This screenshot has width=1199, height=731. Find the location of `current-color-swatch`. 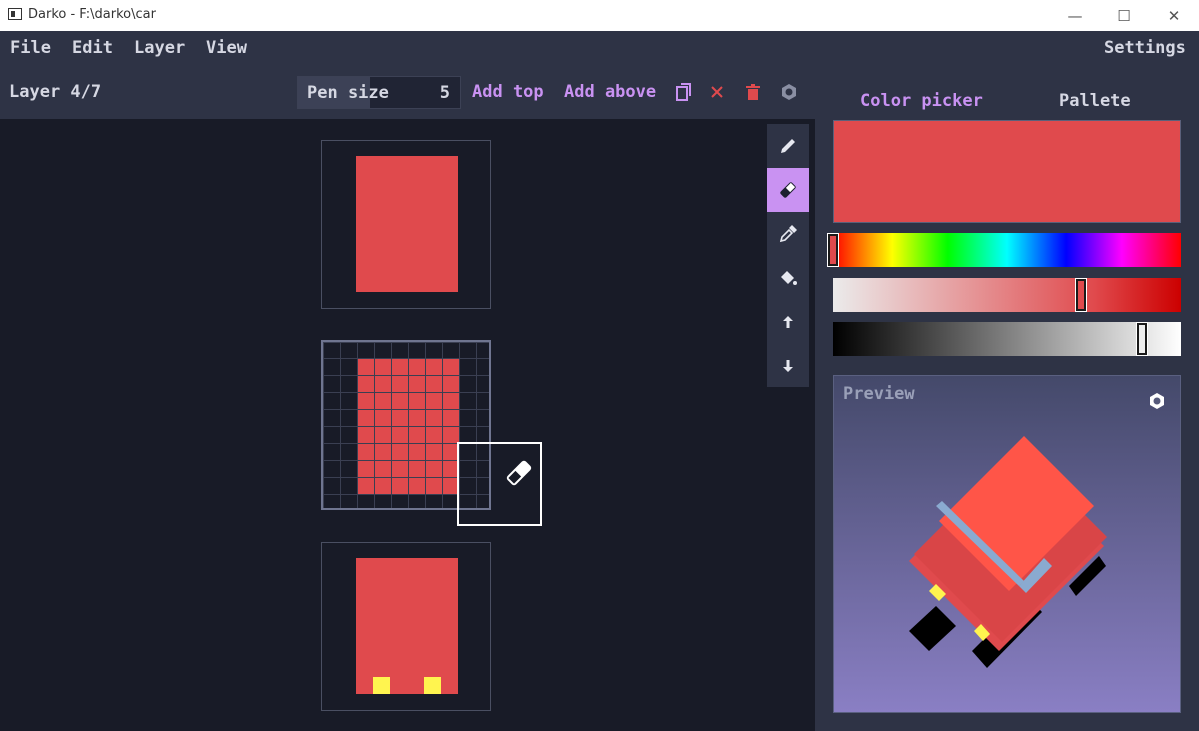

current-color-swatch is located at coordinates (1007, 171).